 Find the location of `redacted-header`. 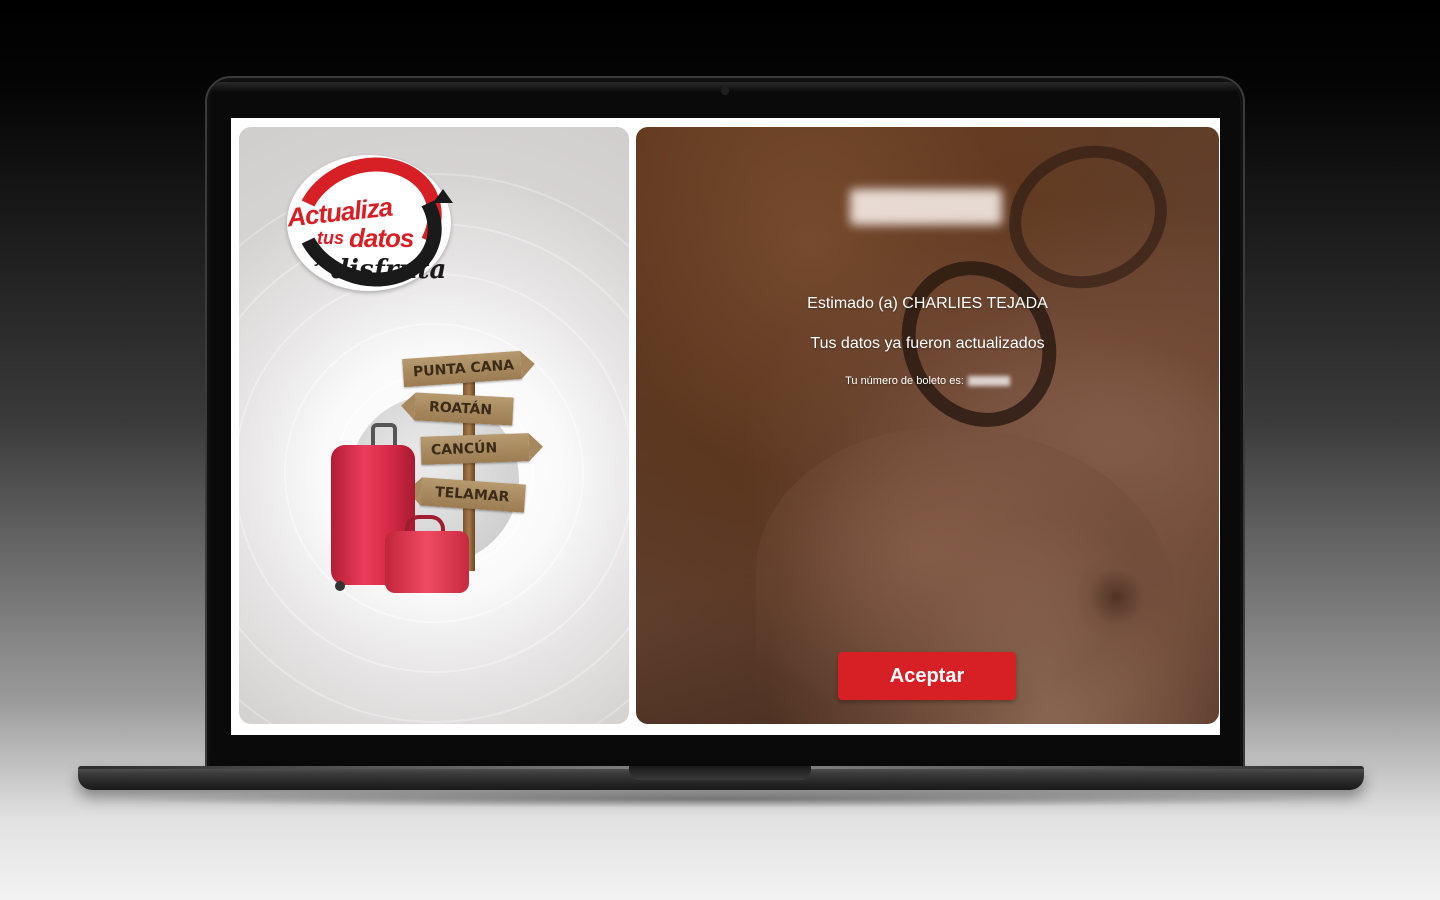

redacted-header is located at coordinates (926, 207).